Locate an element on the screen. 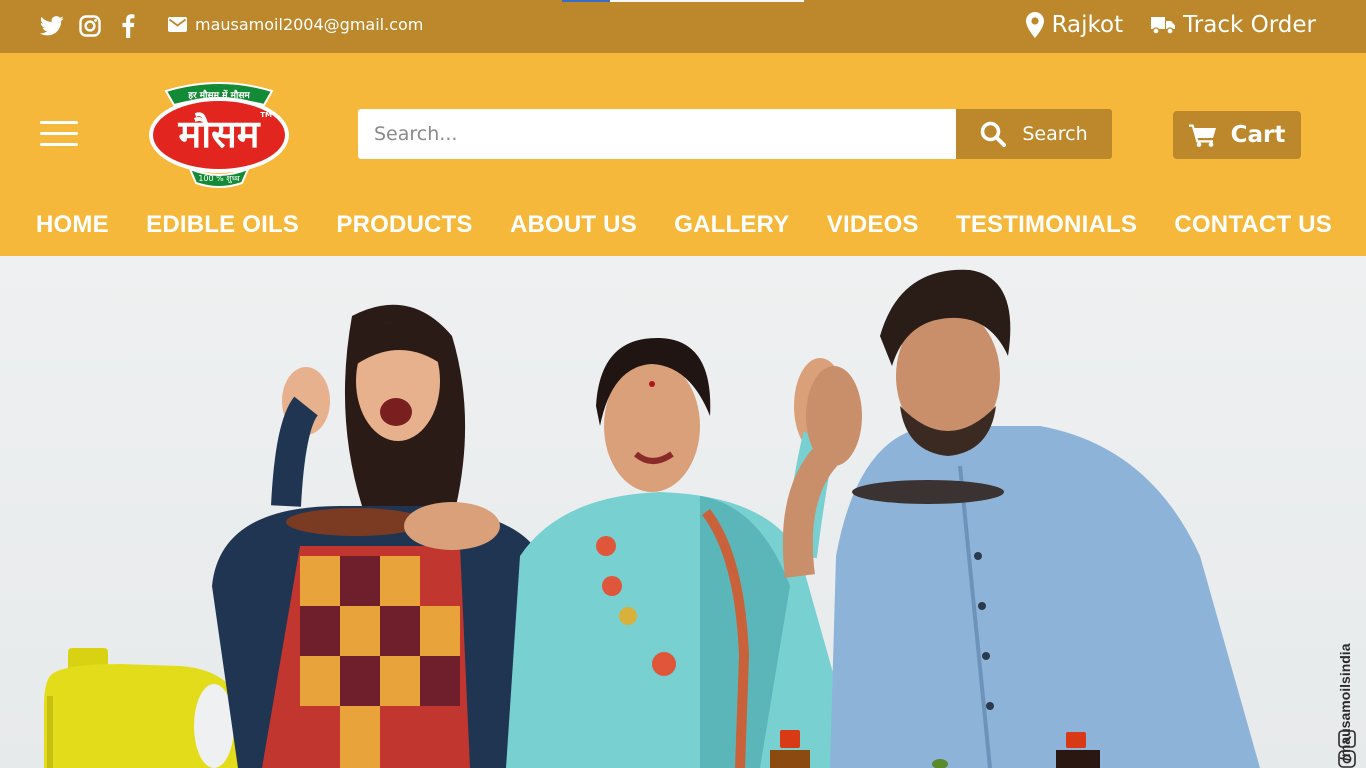  truck-icon is located at coordinates (1163, 26).